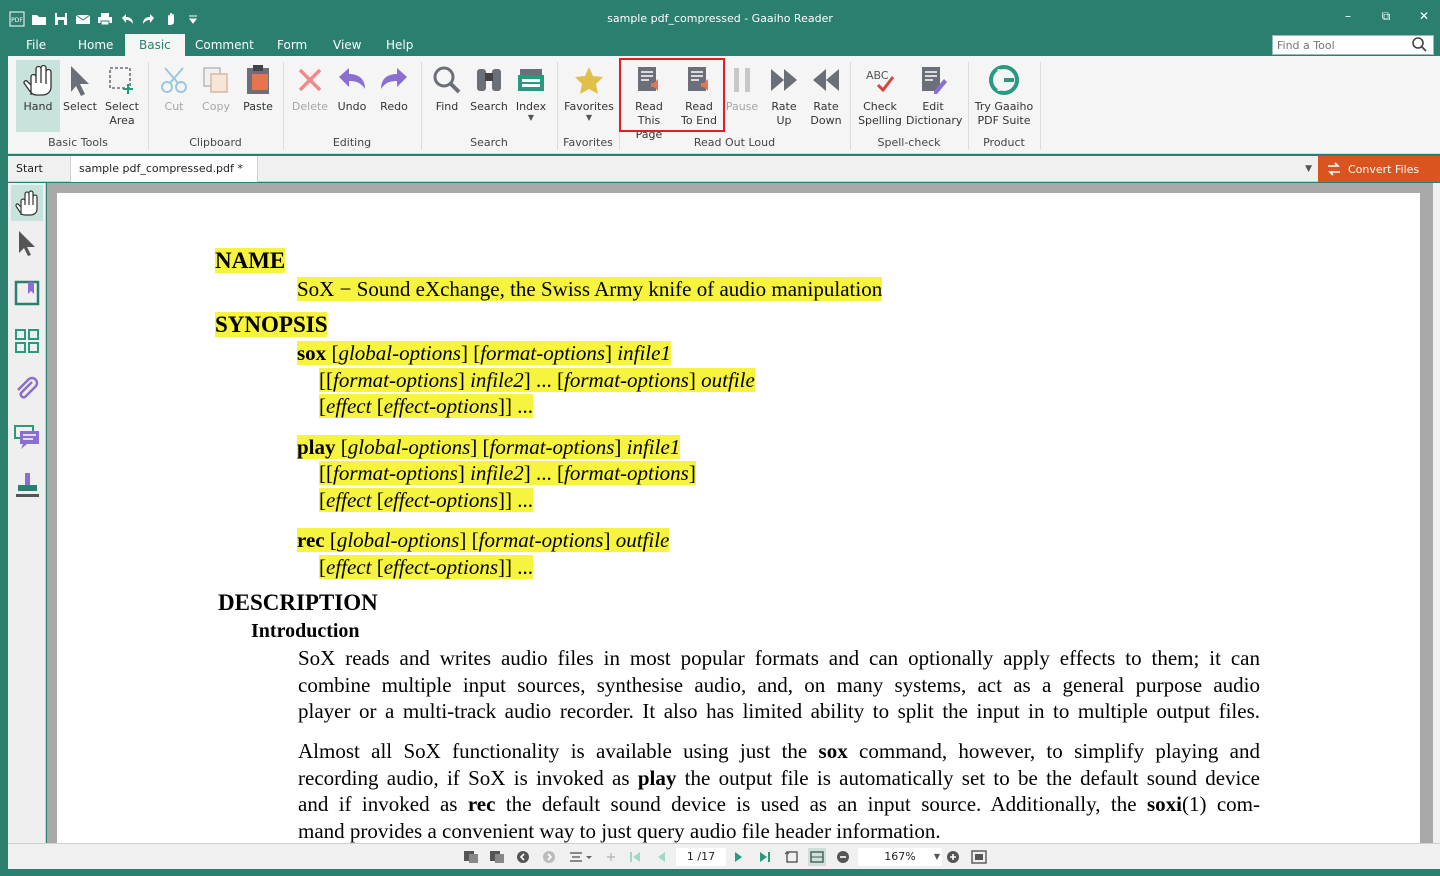 This screenshot has width=1440, height=876. I want to click on tab-file: File, so click(36, 45).